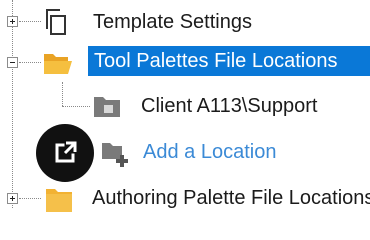  What do you see at coordinates (231, 198) in the screenshot?
I see `tree-item-label: Authoring Palette File Locations` at bounding box center [231, 198].